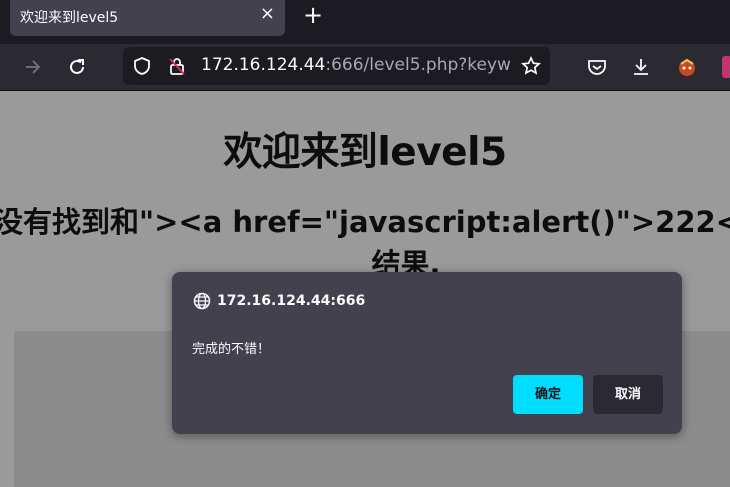 This screenshot has width=730, height=487. I want to click on tab-title: 欢迎来到level5, so click(69, 18).